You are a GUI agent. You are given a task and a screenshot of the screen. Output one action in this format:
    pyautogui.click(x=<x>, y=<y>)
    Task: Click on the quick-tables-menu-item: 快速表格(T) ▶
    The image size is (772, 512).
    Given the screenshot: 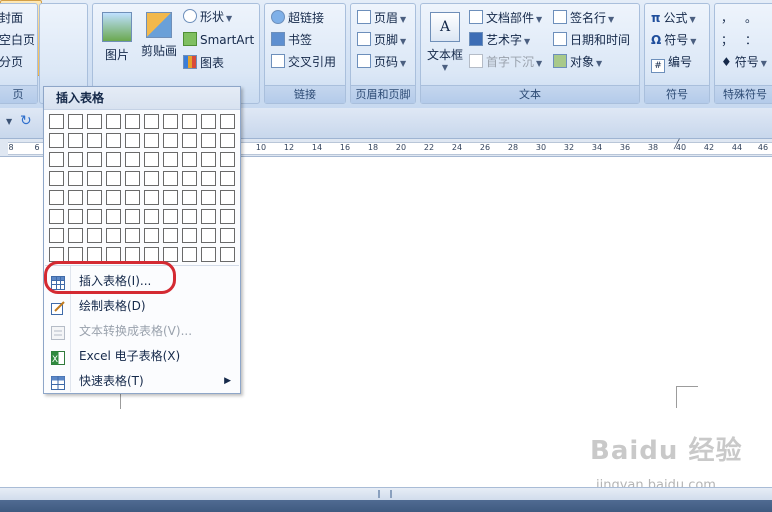 What is the action you would take?
    pyautogui.click(x=142, y=381)
    